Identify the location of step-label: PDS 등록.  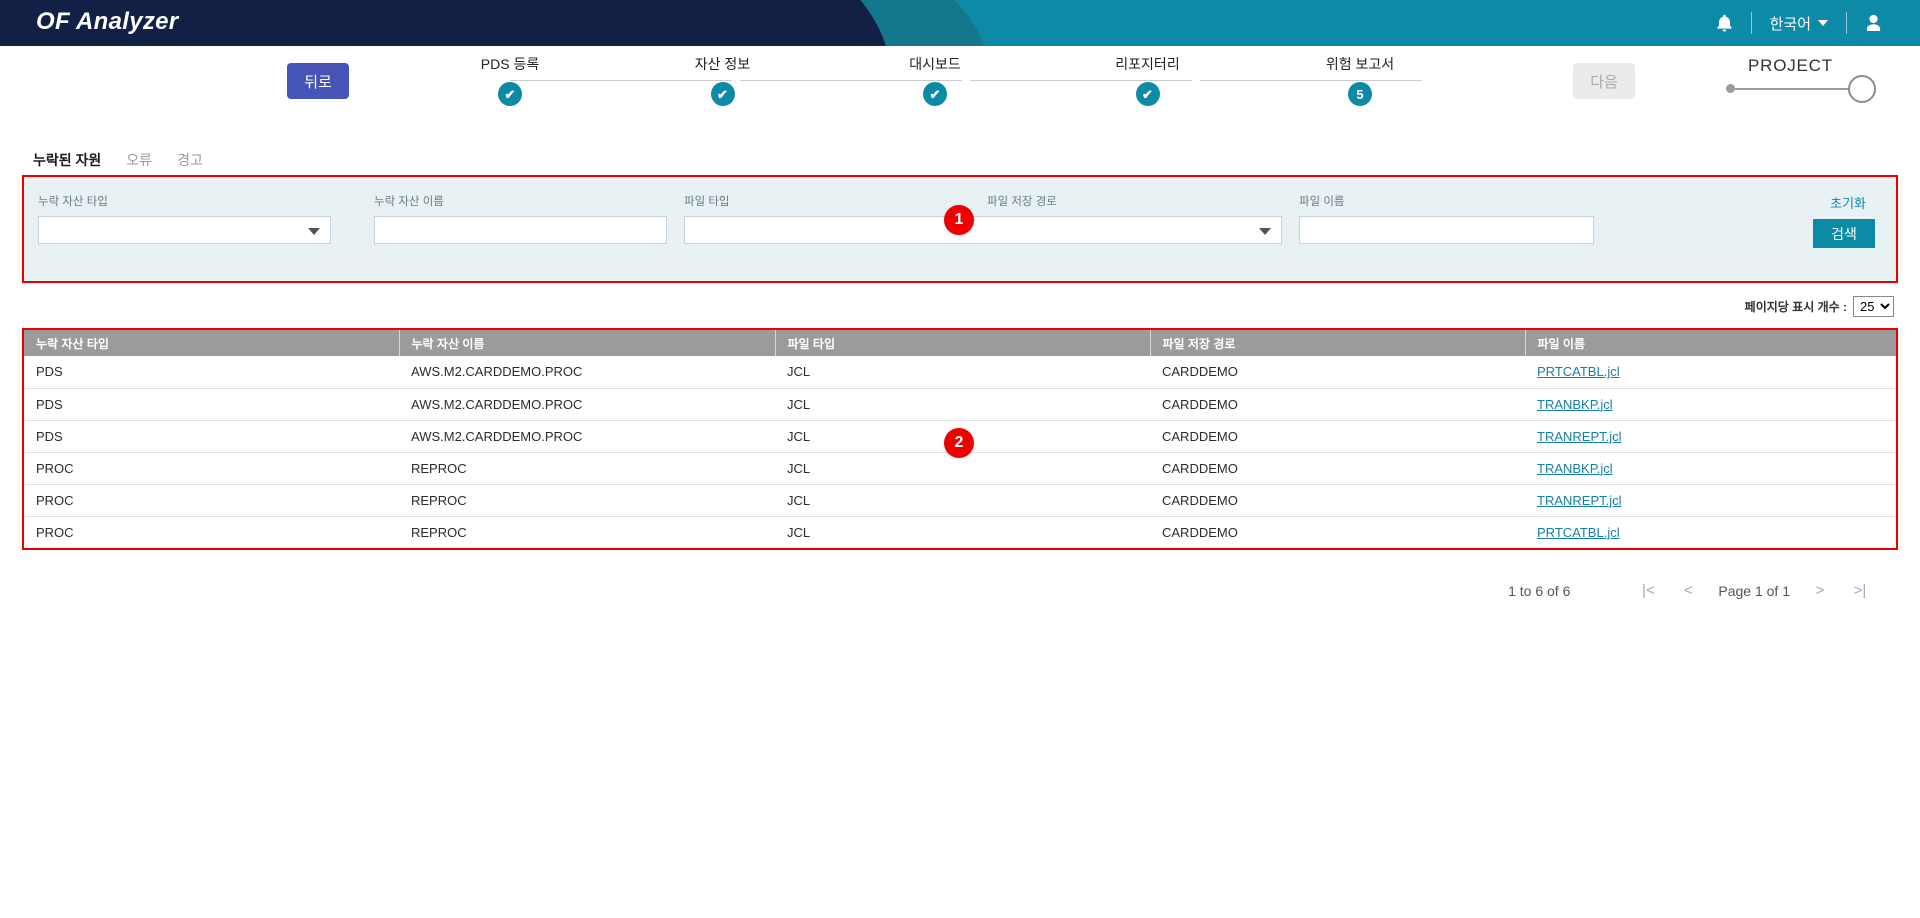
(510, 64).